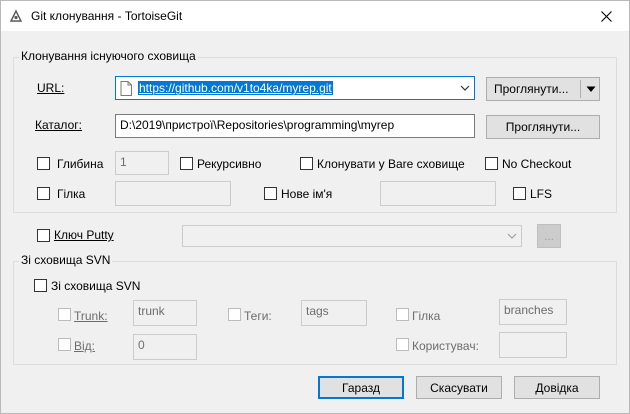 The width and height of the screenshot is (630, 414). I want to click on depth-checkbox, so click(43, 163).